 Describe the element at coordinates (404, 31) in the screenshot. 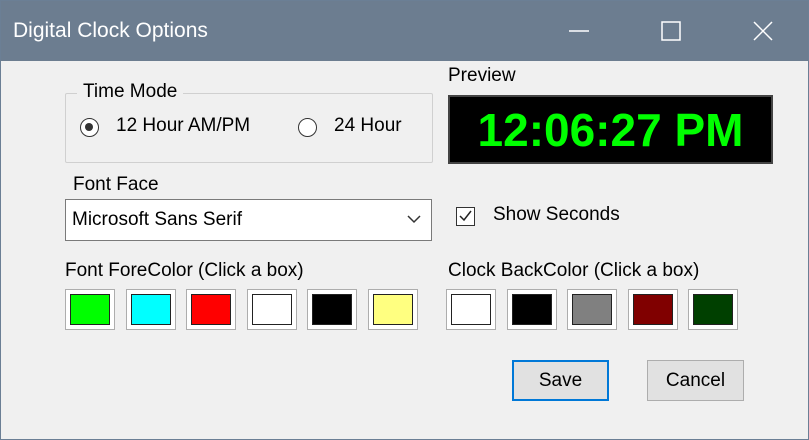

I see `title-bar: Digital Clock Options` at that location.